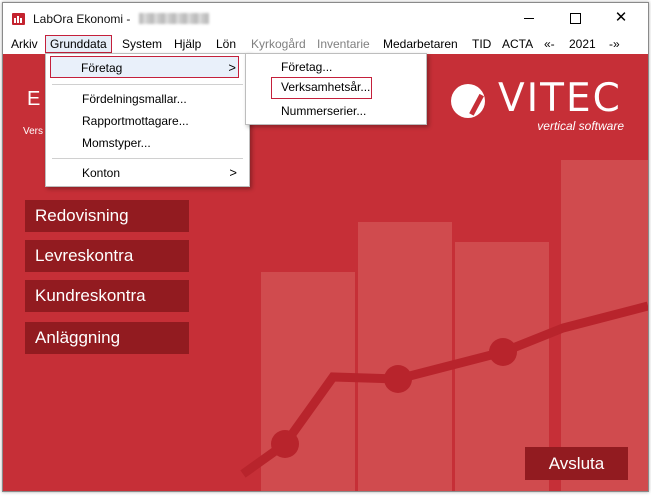 The image size is (651, 496). I want to click on menu-item-label: Konton, so click(101, 173).